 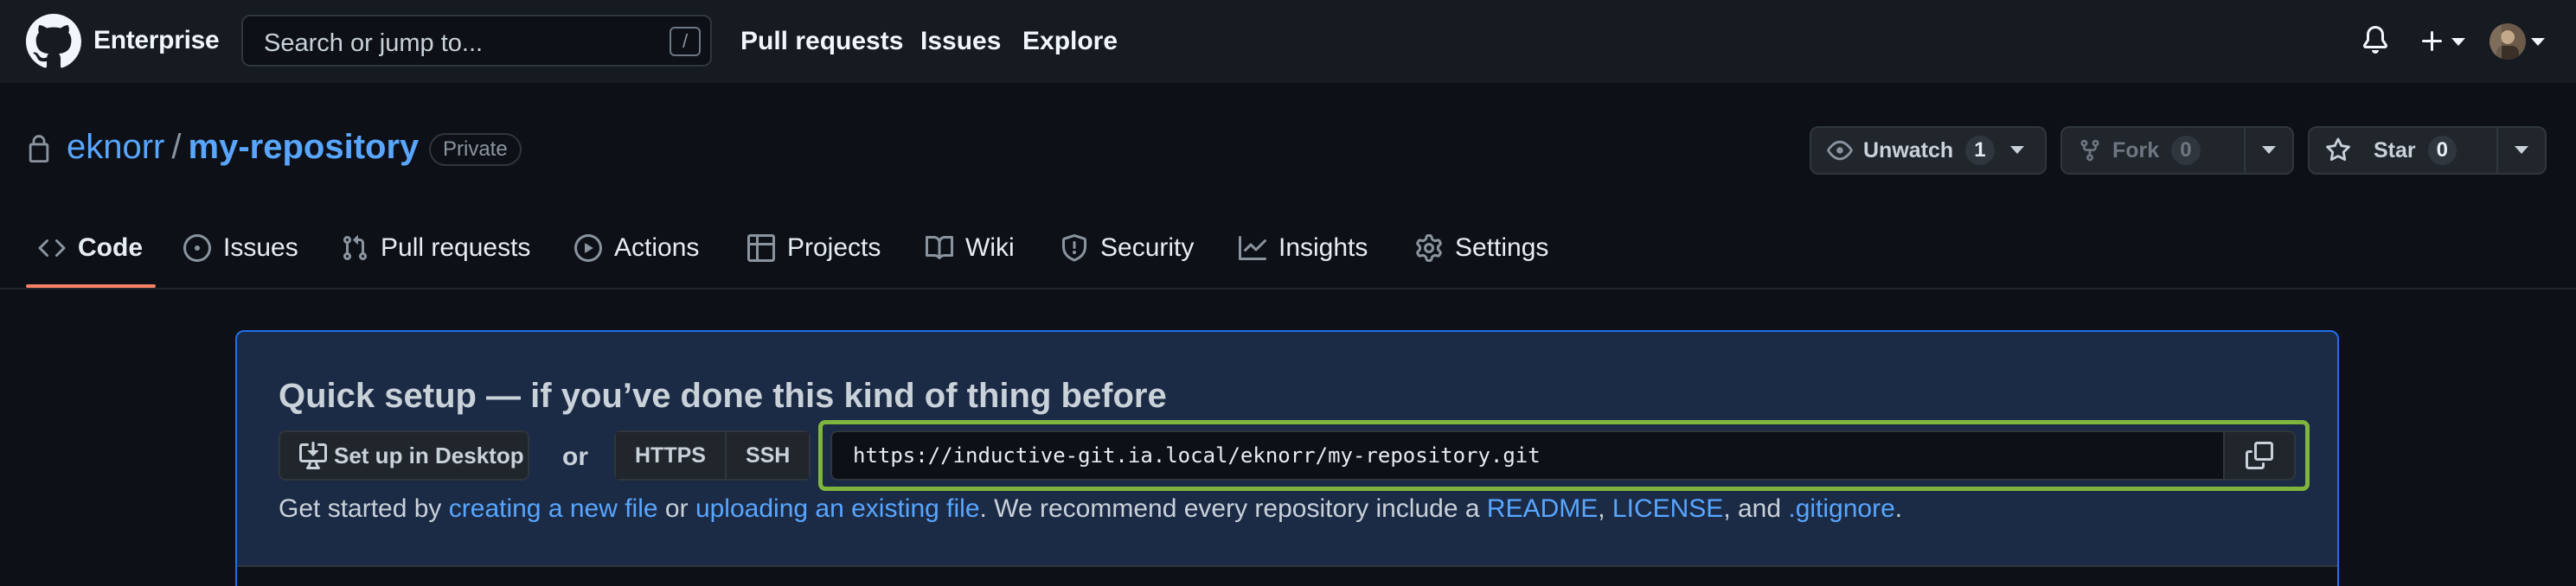 I want to click on graph-icon, so click(x=1252, y=248).